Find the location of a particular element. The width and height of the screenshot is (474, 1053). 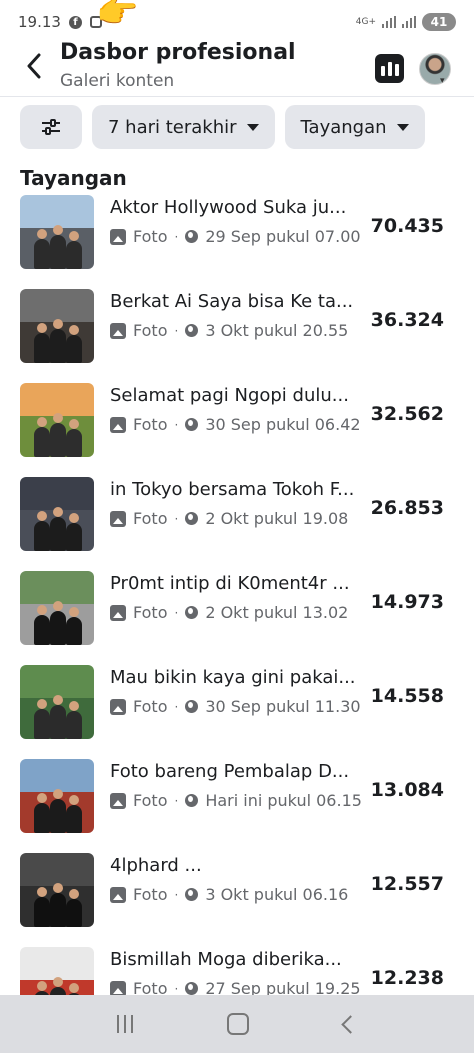

status-right: 4G+ 41 is located at coordinates (406, 22).